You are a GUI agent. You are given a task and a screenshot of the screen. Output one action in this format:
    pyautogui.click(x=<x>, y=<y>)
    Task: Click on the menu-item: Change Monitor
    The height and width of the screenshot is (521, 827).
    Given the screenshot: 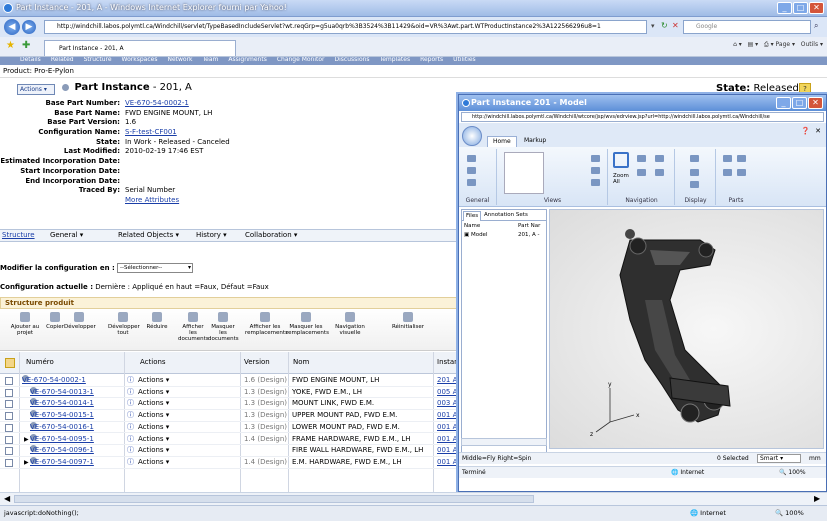 What is the action you would take?
    pyautogui.click(x=301, y=60)
    